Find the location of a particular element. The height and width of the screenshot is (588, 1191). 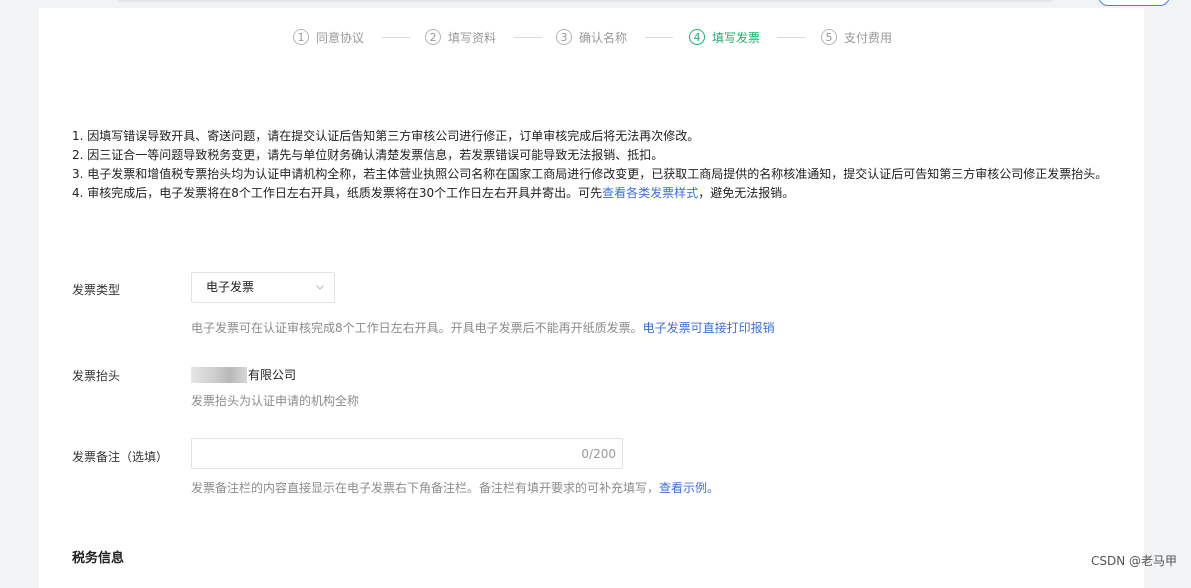

step-confirm-name: 3 确认名称 is located at coordinates (591, 37).